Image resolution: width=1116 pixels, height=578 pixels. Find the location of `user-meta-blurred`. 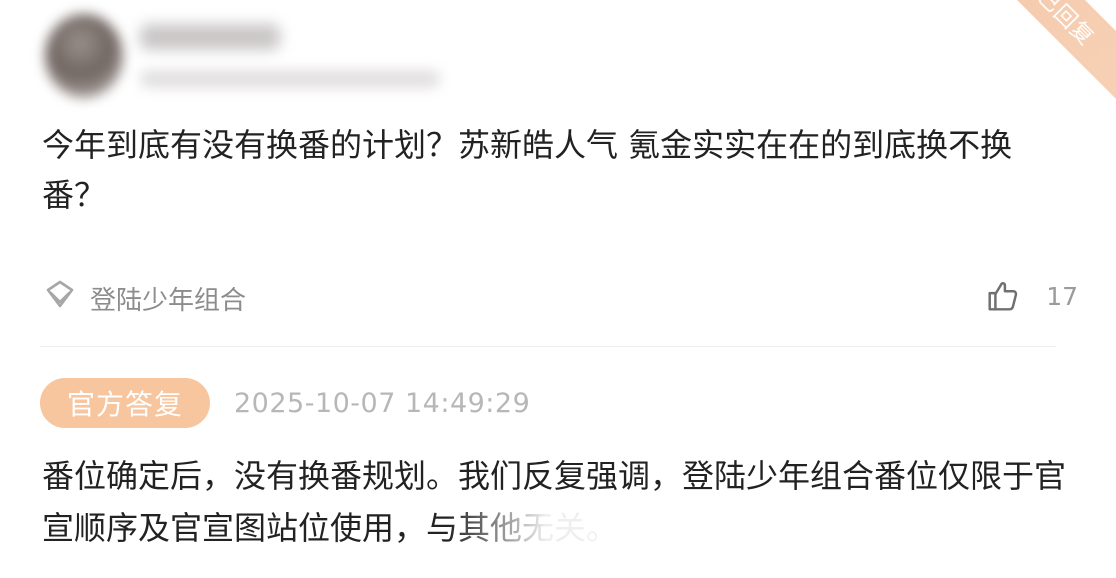

user-meta-blurred is located at coordinates (290, 79).